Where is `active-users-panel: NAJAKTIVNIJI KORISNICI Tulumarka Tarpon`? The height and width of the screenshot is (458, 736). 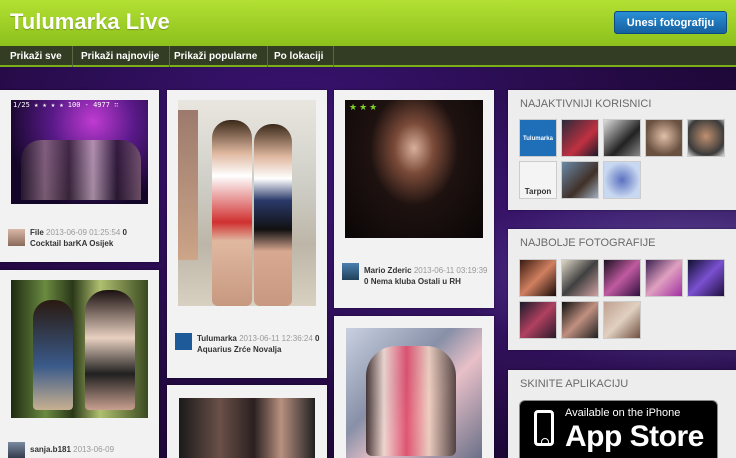 active-users-panel: NAJAKTIVNIJI KORISNICI Tulumarka Tarpon is located at coordinates (622, 150).